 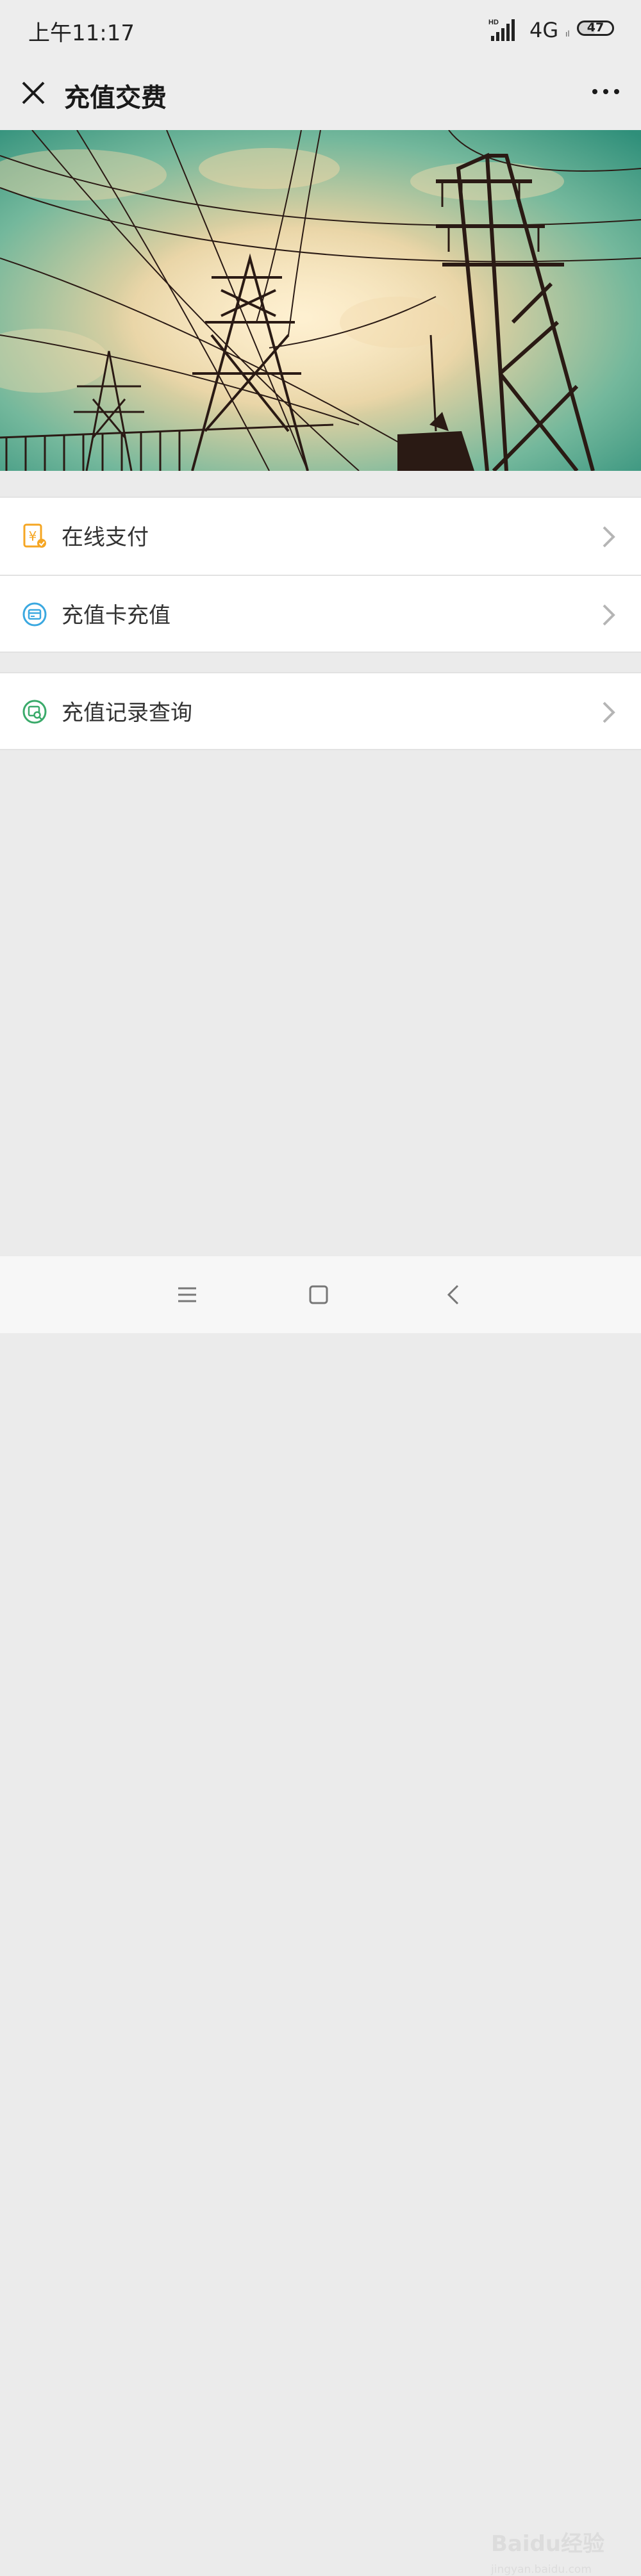 I want to click on more-icon, so click(x=606, y=91).